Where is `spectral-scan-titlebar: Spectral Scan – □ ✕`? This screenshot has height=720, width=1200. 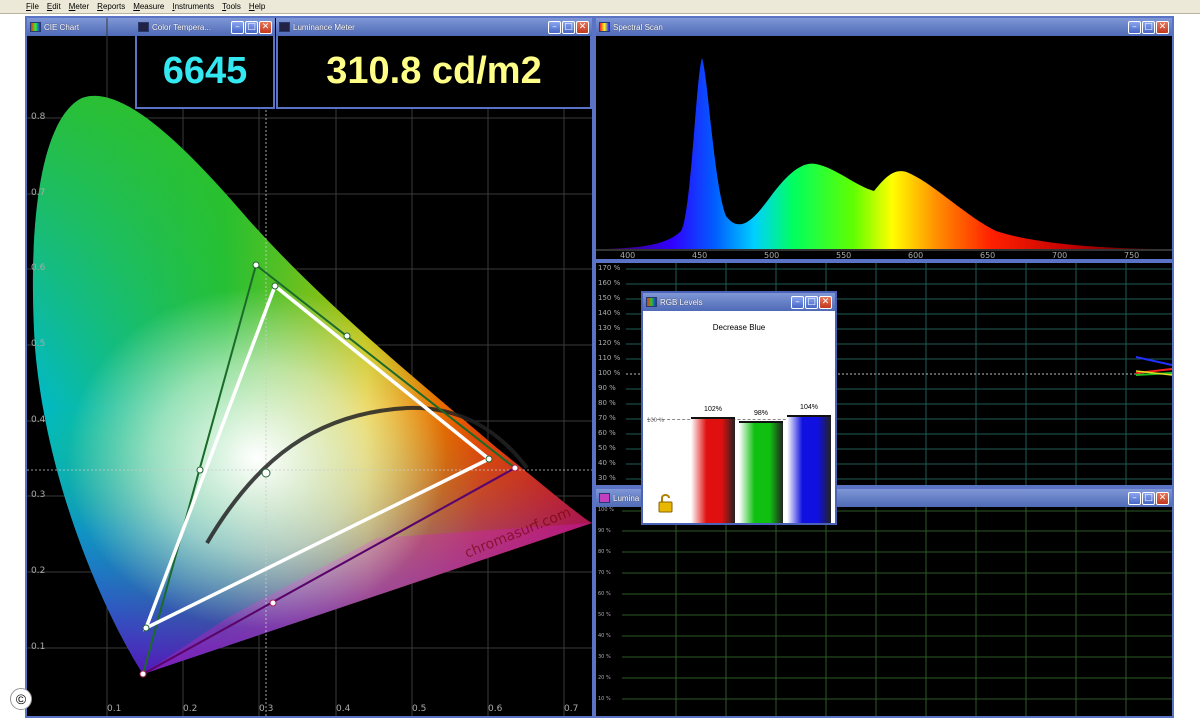
spectral-scan-titlebar: Spectral Scan – □ ✕ is located at coordinates (884, 27).